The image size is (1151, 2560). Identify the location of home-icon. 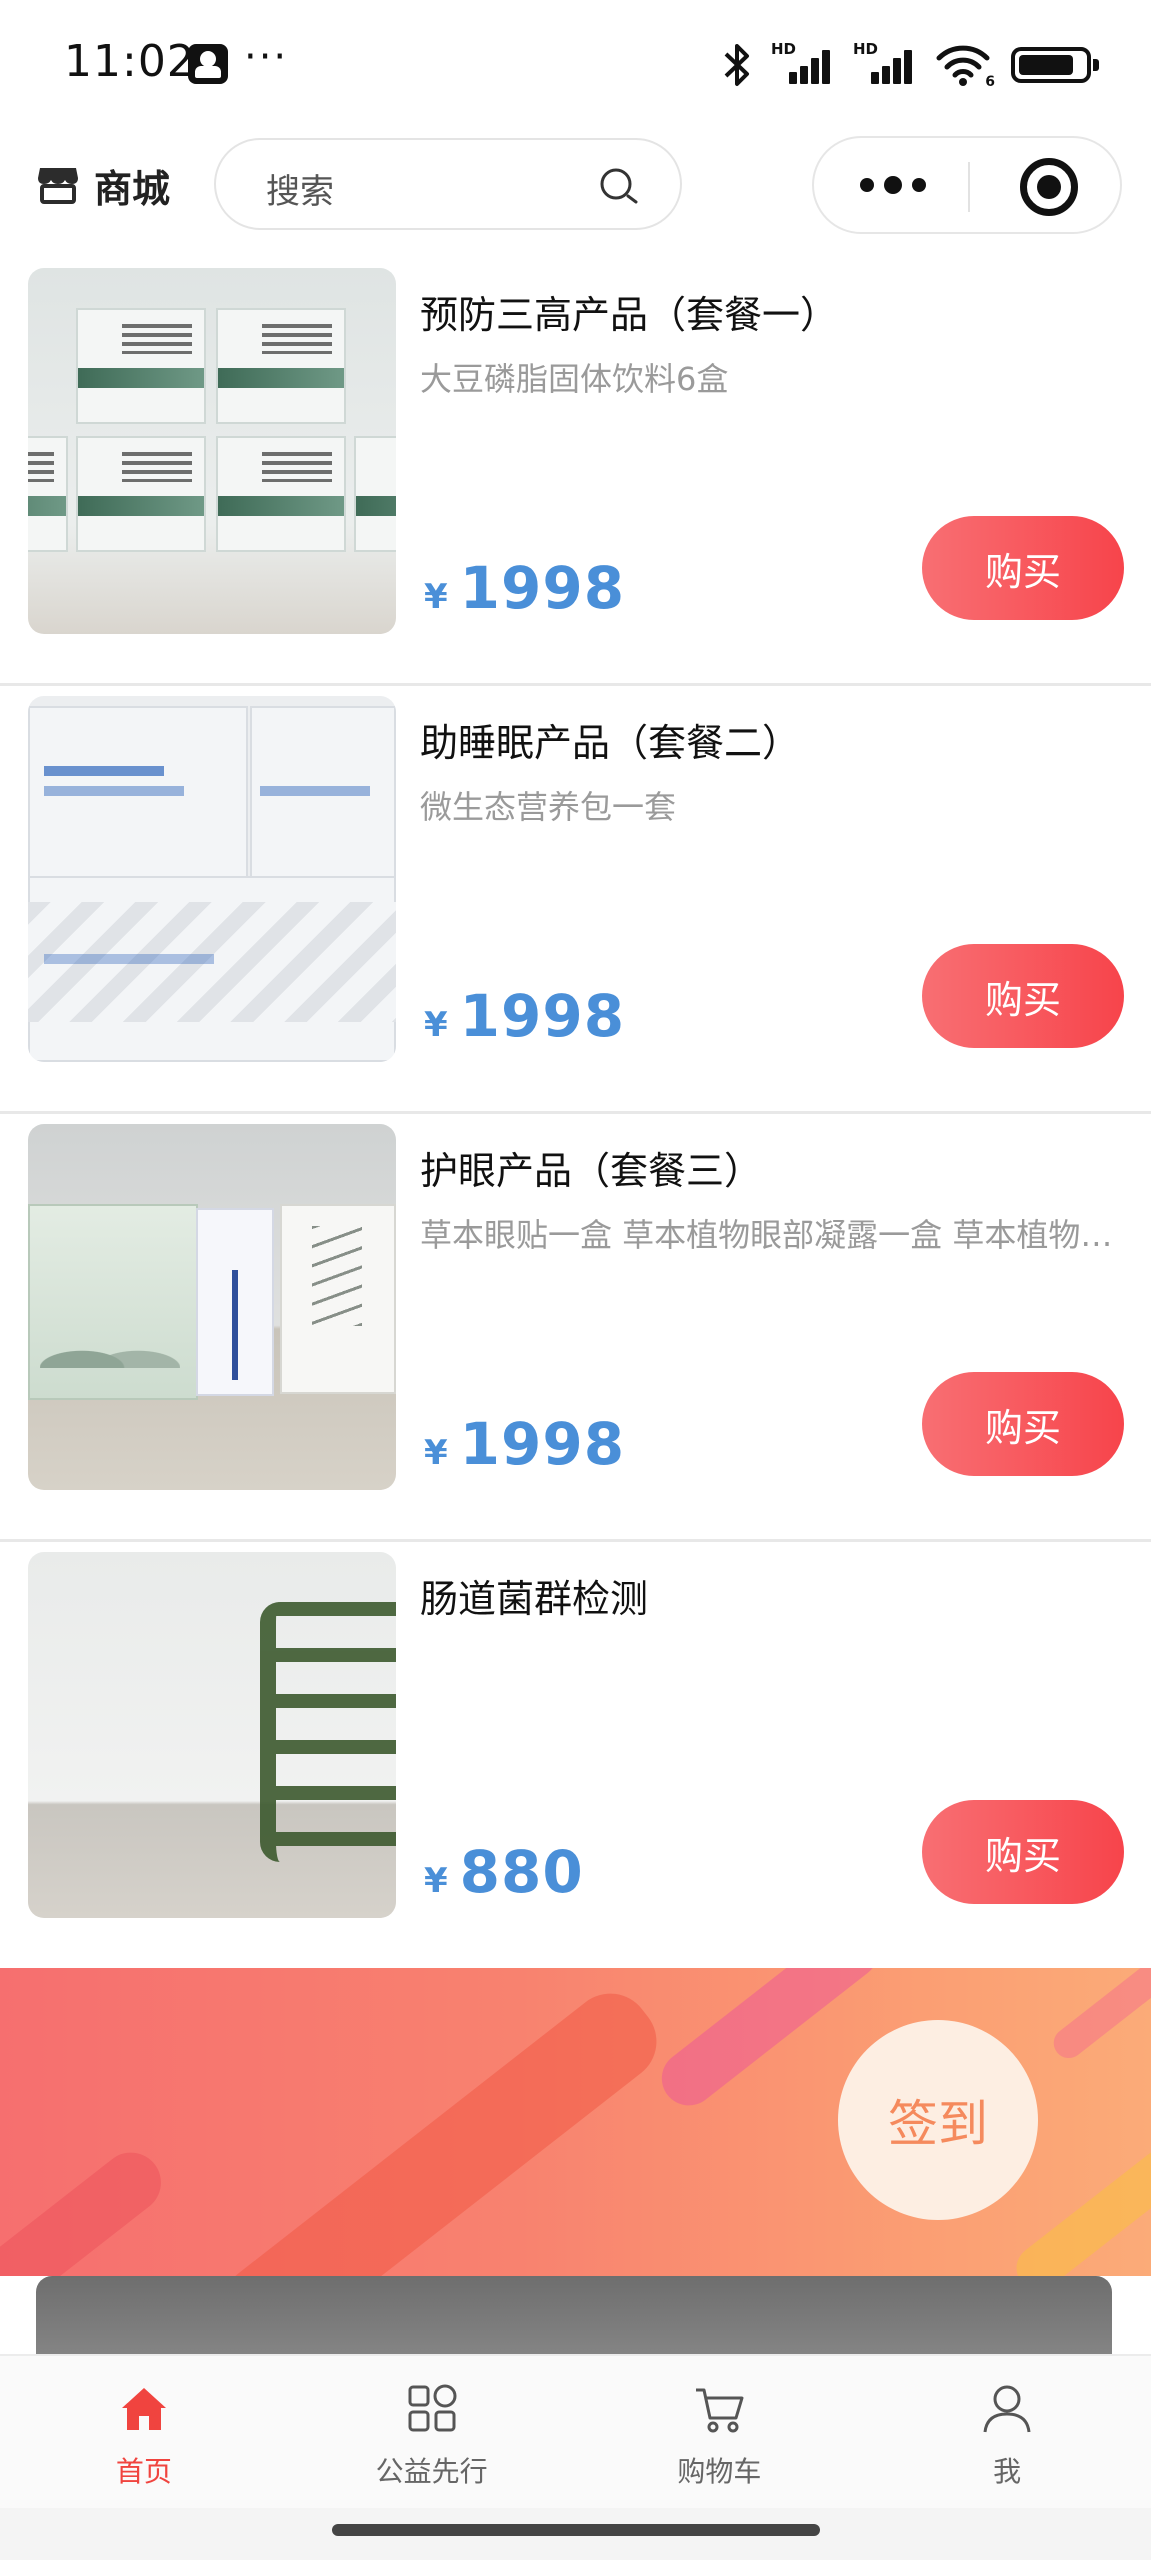
(144, 2409).